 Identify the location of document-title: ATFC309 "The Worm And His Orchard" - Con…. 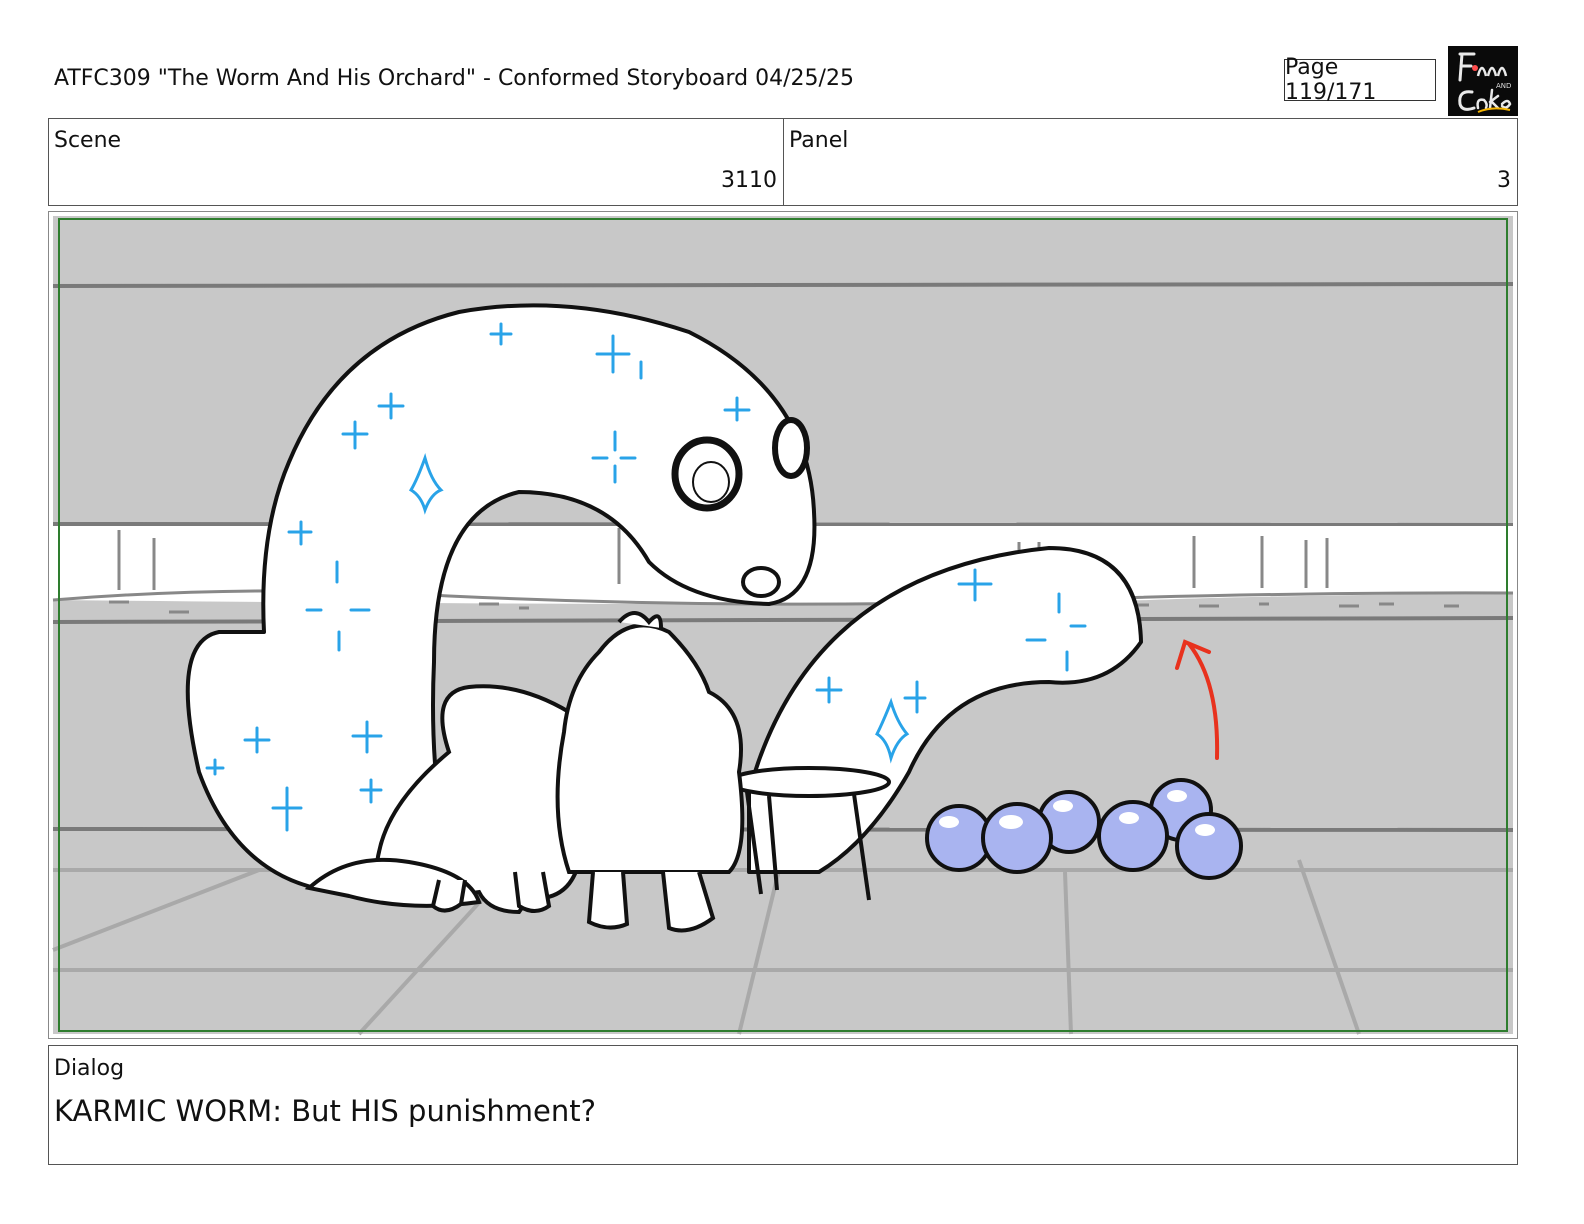
(454, 78).